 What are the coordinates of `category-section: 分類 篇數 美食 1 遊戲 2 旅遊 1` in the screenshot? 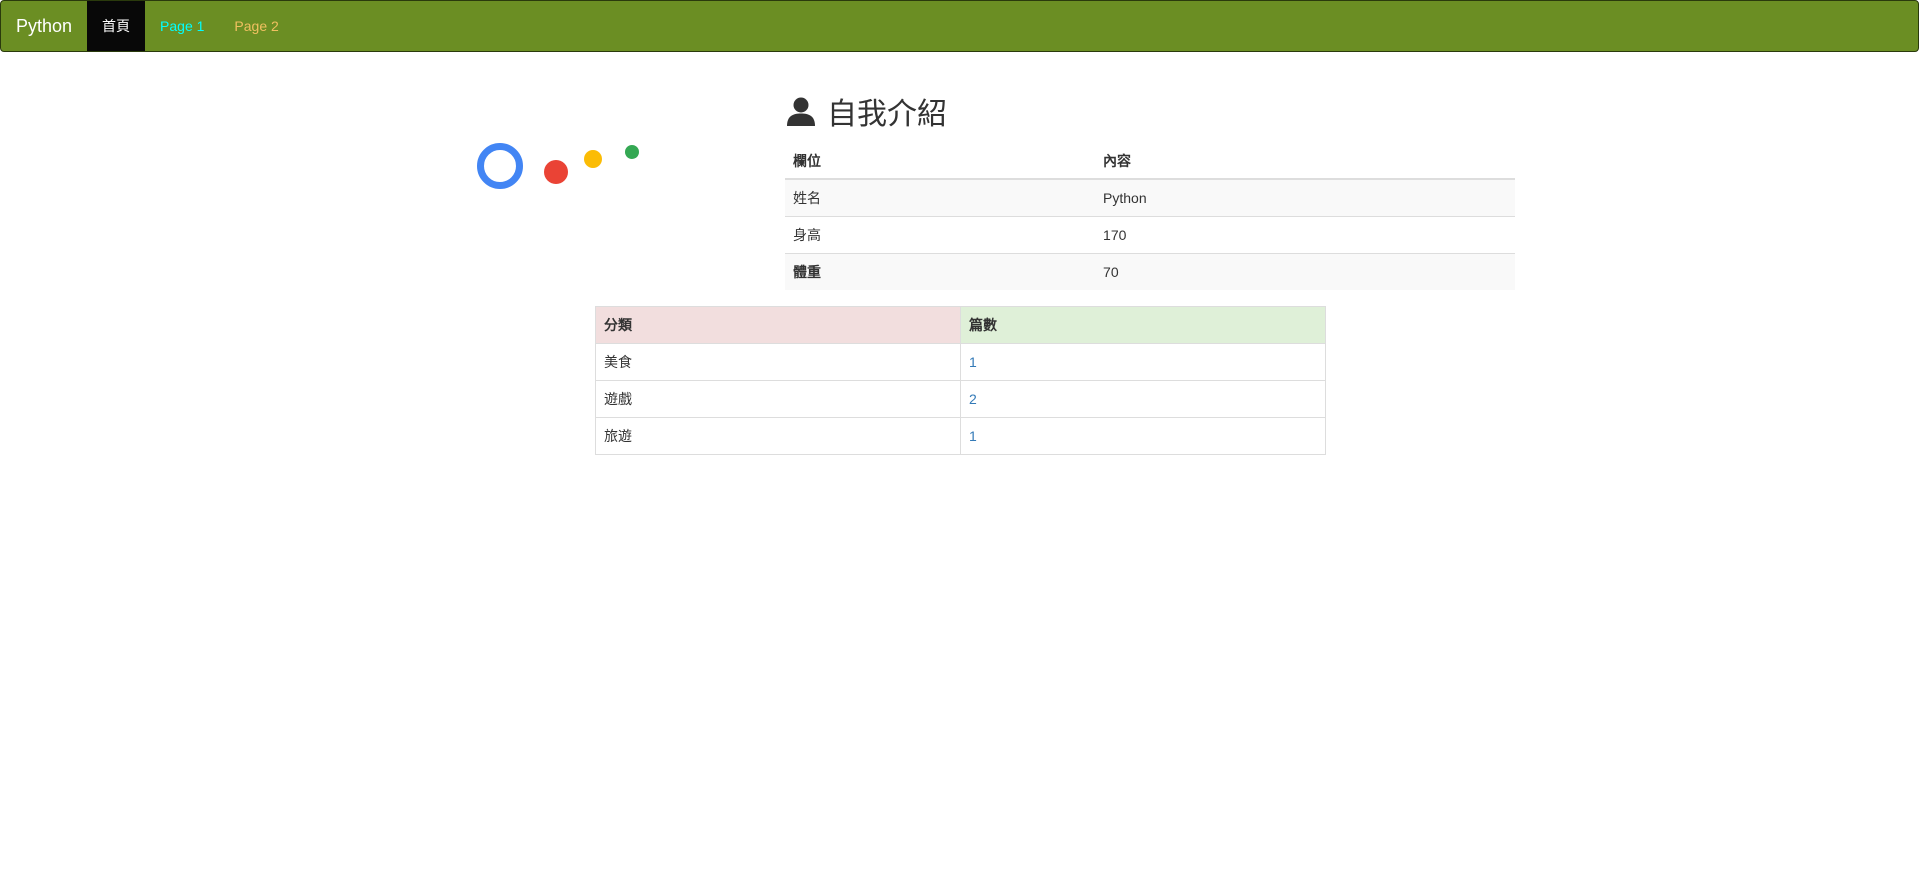 It's located at (960, 380).